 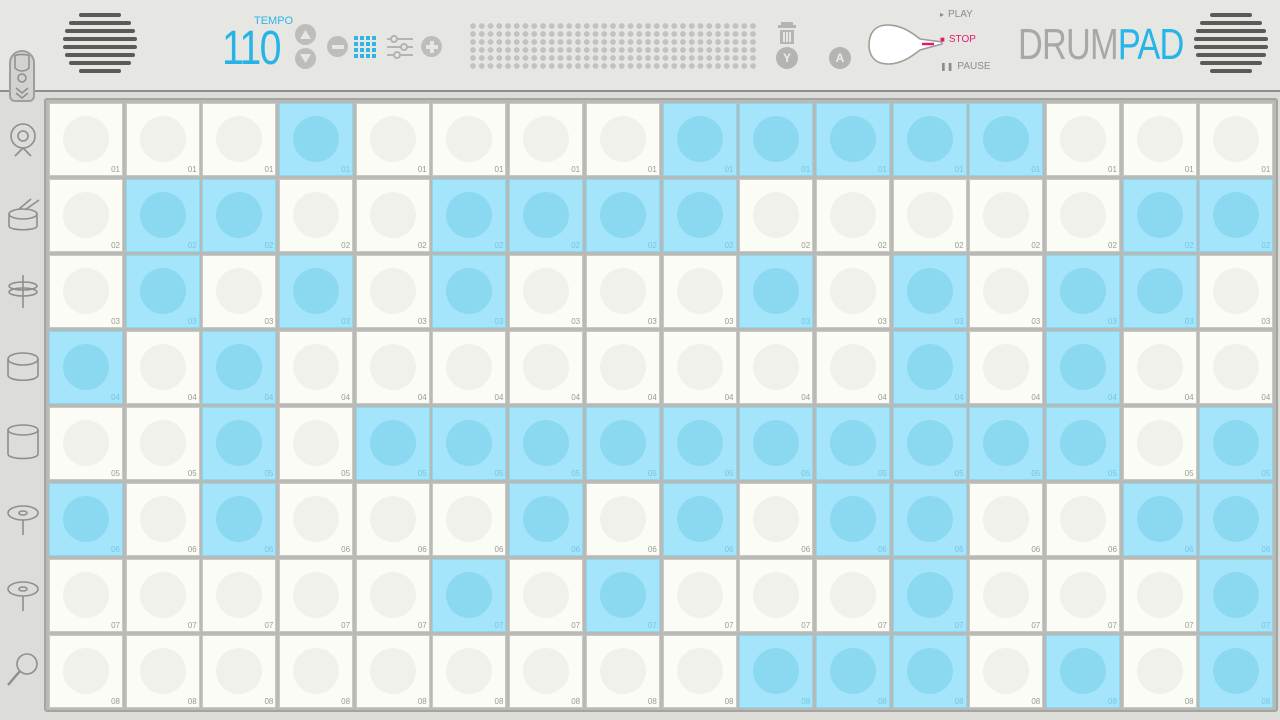 What do you see at coordinates (365, 47) in the screenshot?
I see `grid-view-button` at bounding box center [365, 47].